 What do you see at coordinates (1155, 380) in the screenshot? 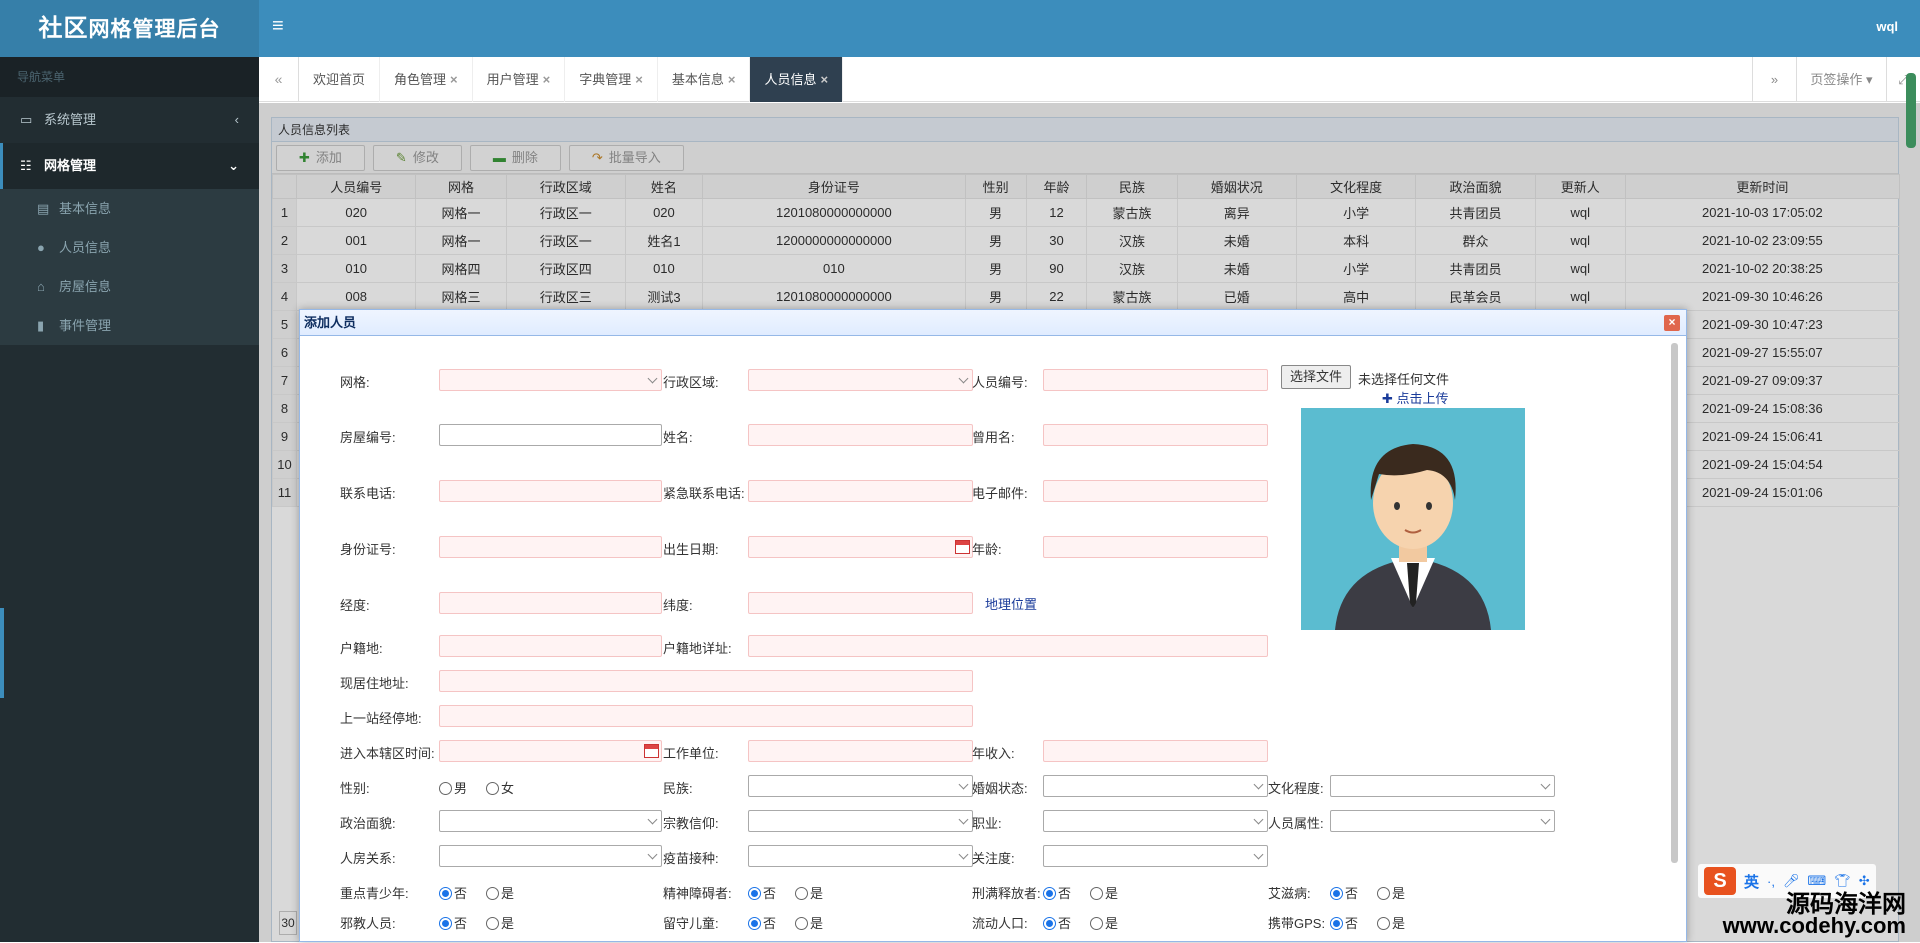
I see `person-no-input` at bounding box center [1155, 380].